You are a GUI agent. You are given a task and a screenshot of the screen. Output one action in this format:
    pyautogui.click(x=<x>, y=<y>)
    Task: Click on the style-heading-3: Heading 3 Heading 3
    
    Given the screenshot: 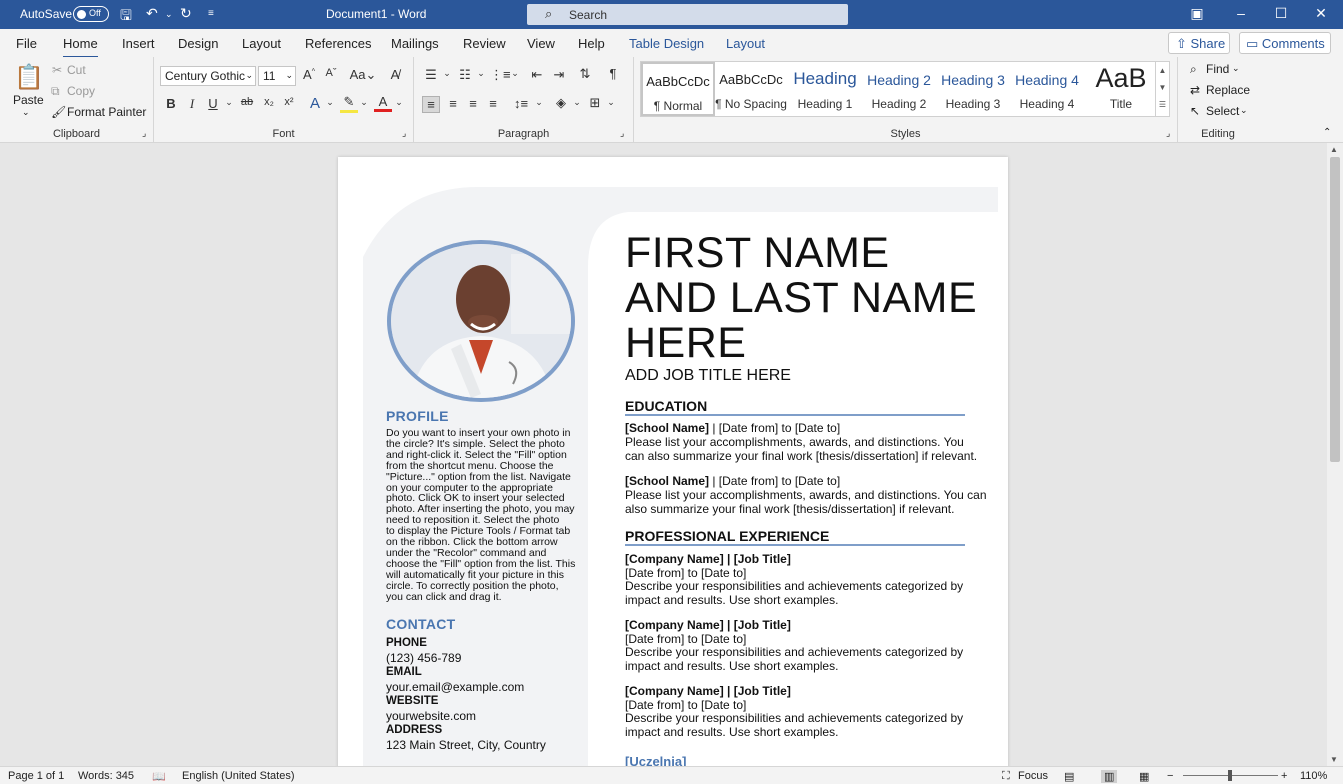 What is the action you would take?
    pyautogui.click(x=973, y=89)
    